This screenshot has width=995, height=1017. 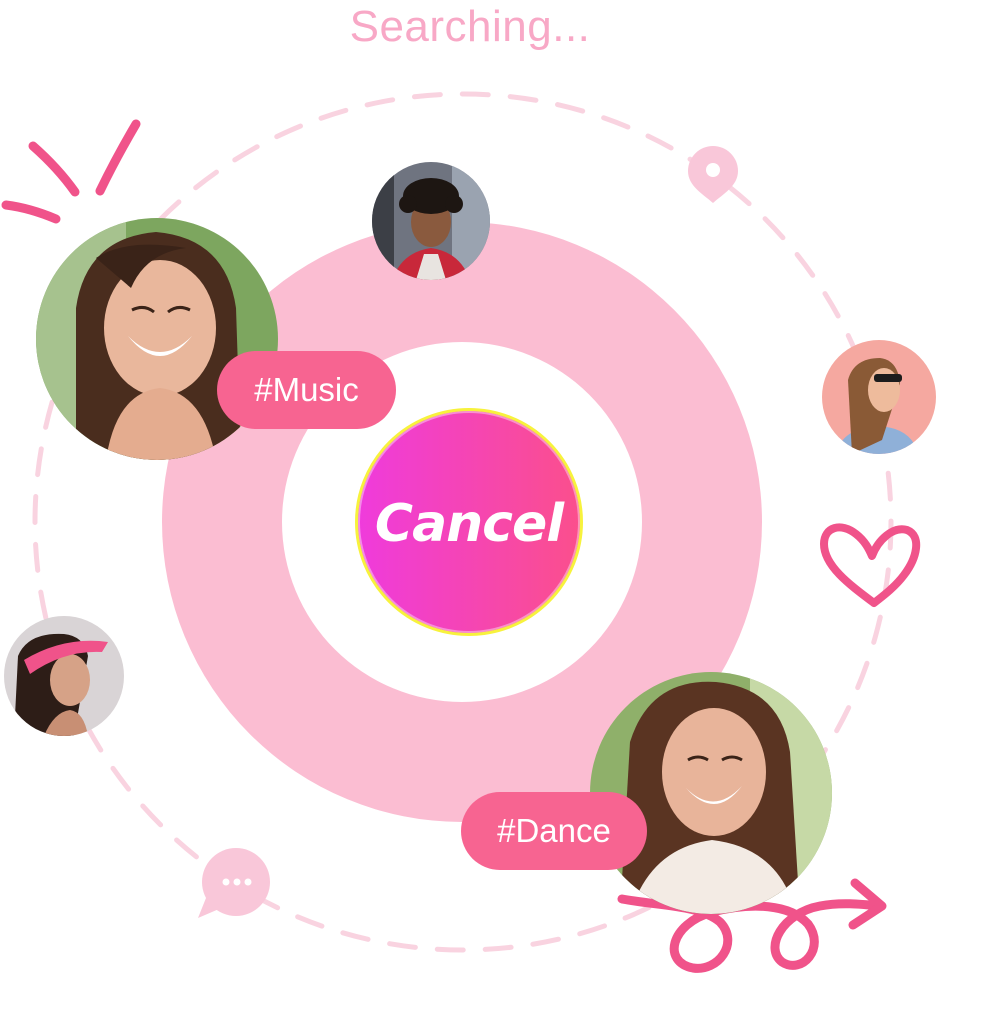 I want to click on avatar-man-curly-hair-photo, so click(x=431, y=221).